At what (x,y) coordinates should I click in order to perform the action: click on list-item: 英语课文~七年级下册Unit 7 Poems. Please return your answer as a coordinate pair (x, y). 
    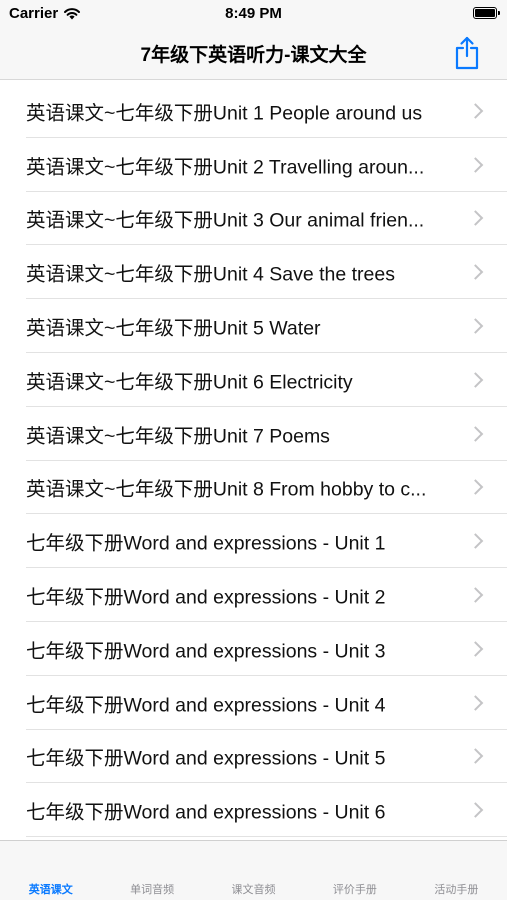
    Looking at the image, I should click on (253, 434).